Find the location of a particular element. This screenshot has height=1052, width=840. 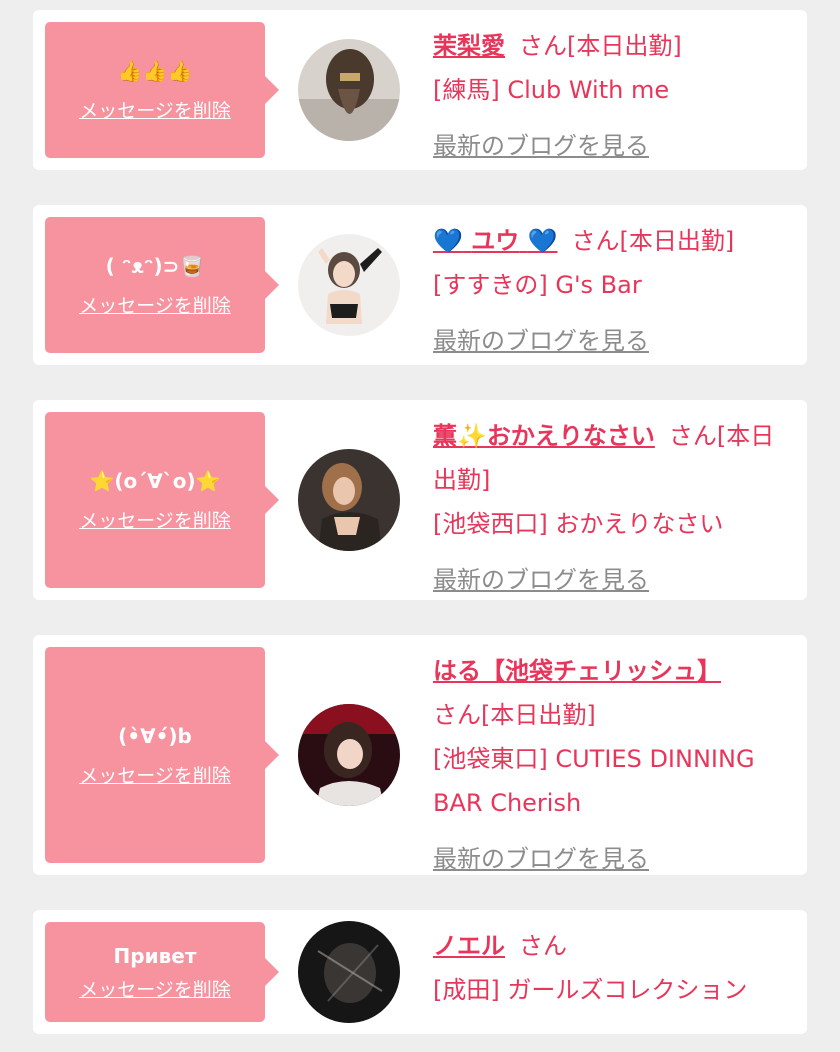

cast-name: ユウ is located at coordinates (495, 241).